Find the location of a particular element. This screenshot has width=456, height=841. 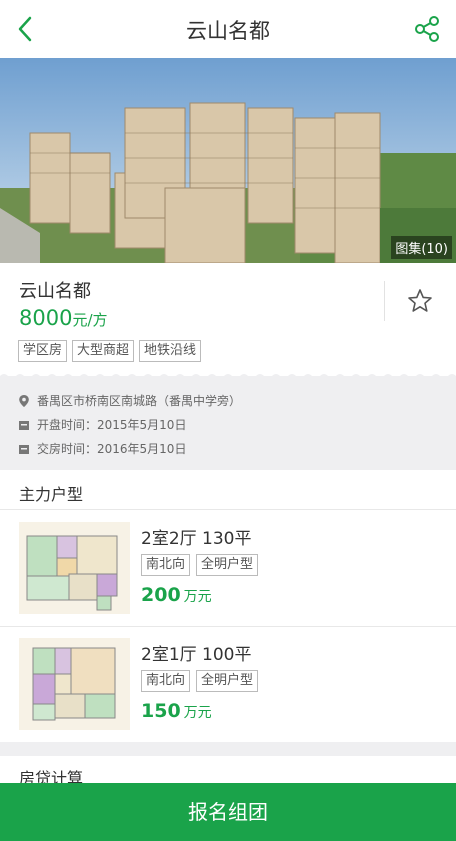

unit-list-item: 2室2厅 130平 南北向 全明户型 200 万元 is located at coordinates (228, 568).